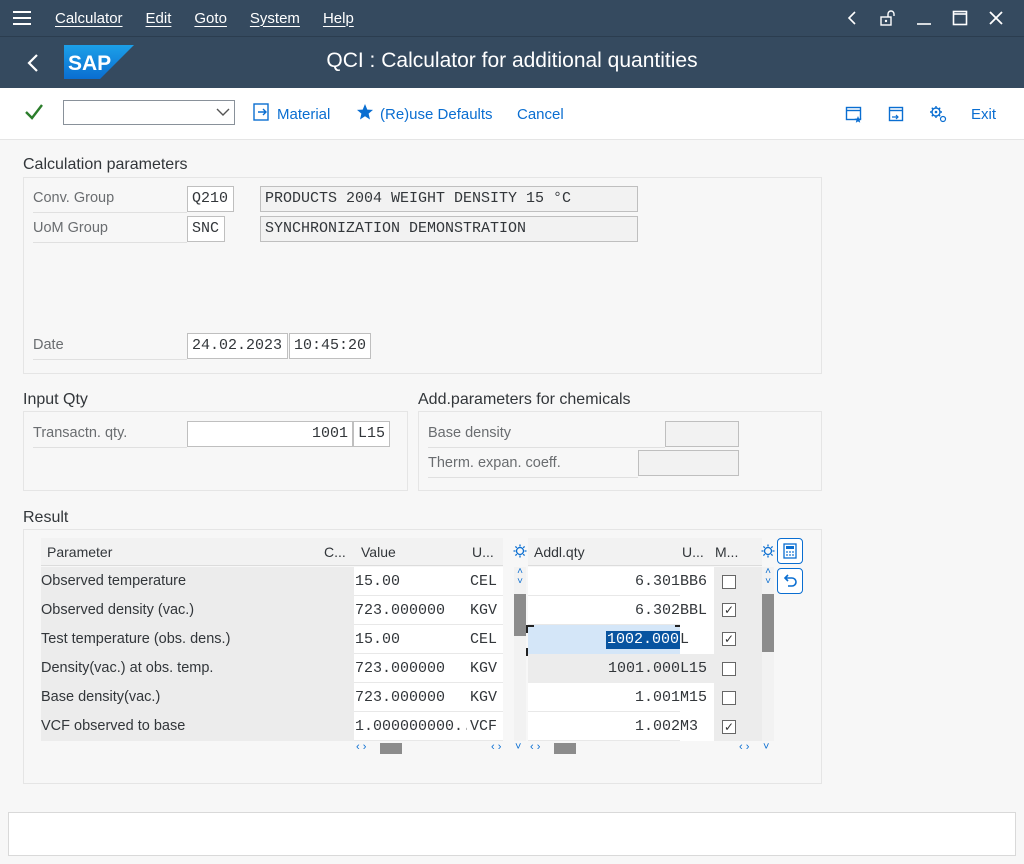 The image size is (1024, 864). I want to click on minimize-icon, so click(924, 18).